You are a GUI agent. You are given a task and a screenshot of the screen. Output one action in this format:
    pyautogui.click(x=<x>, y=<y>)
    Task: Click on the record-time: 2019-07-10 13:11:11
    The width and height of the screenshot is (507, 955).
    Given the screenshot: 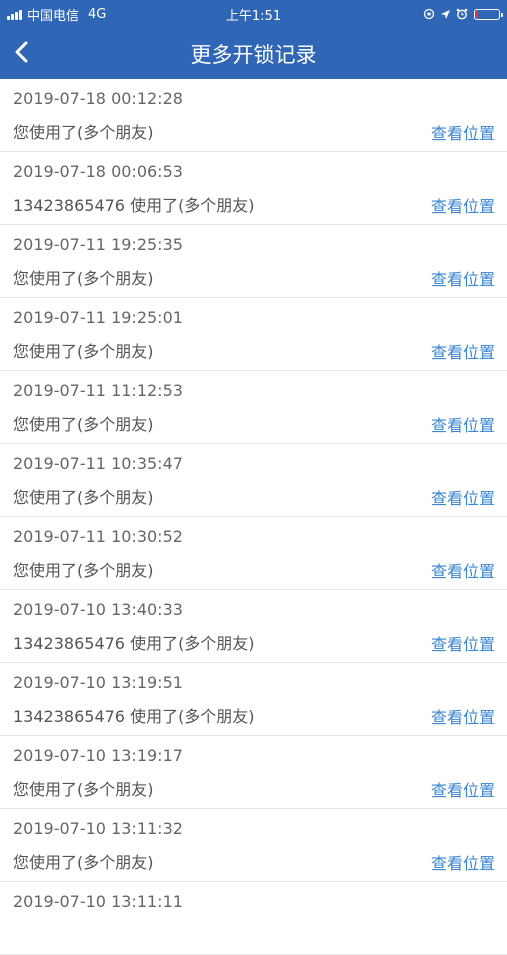 What is the action you would take?
    pyautogui.click(x=98, y=901)
    